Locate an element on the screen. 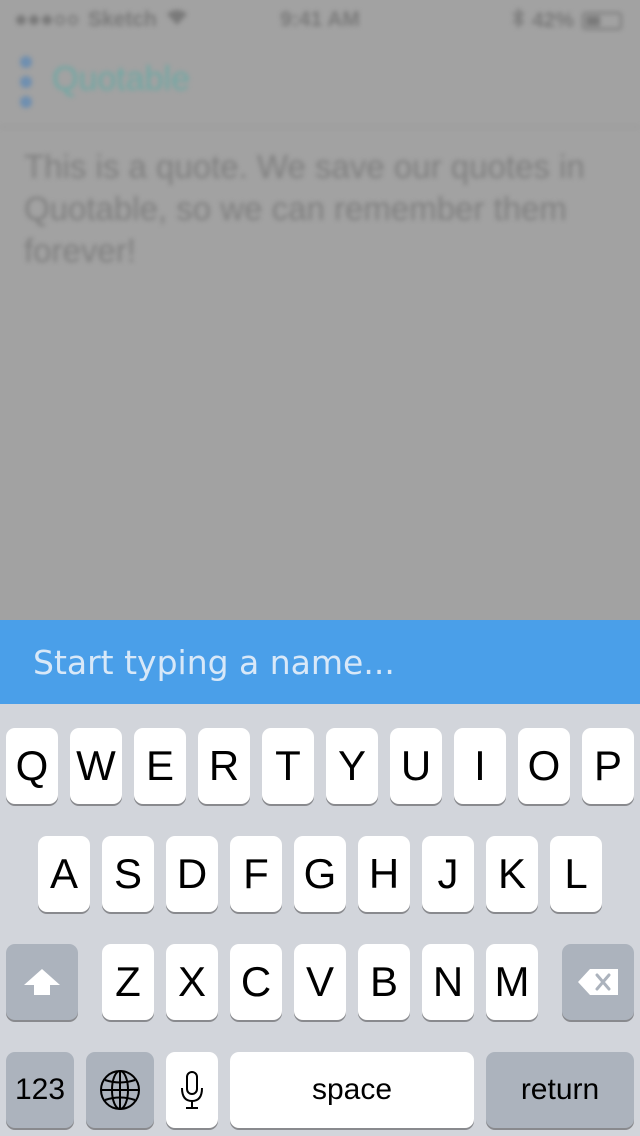  space-key: space is located at coordinates (352, 1090).